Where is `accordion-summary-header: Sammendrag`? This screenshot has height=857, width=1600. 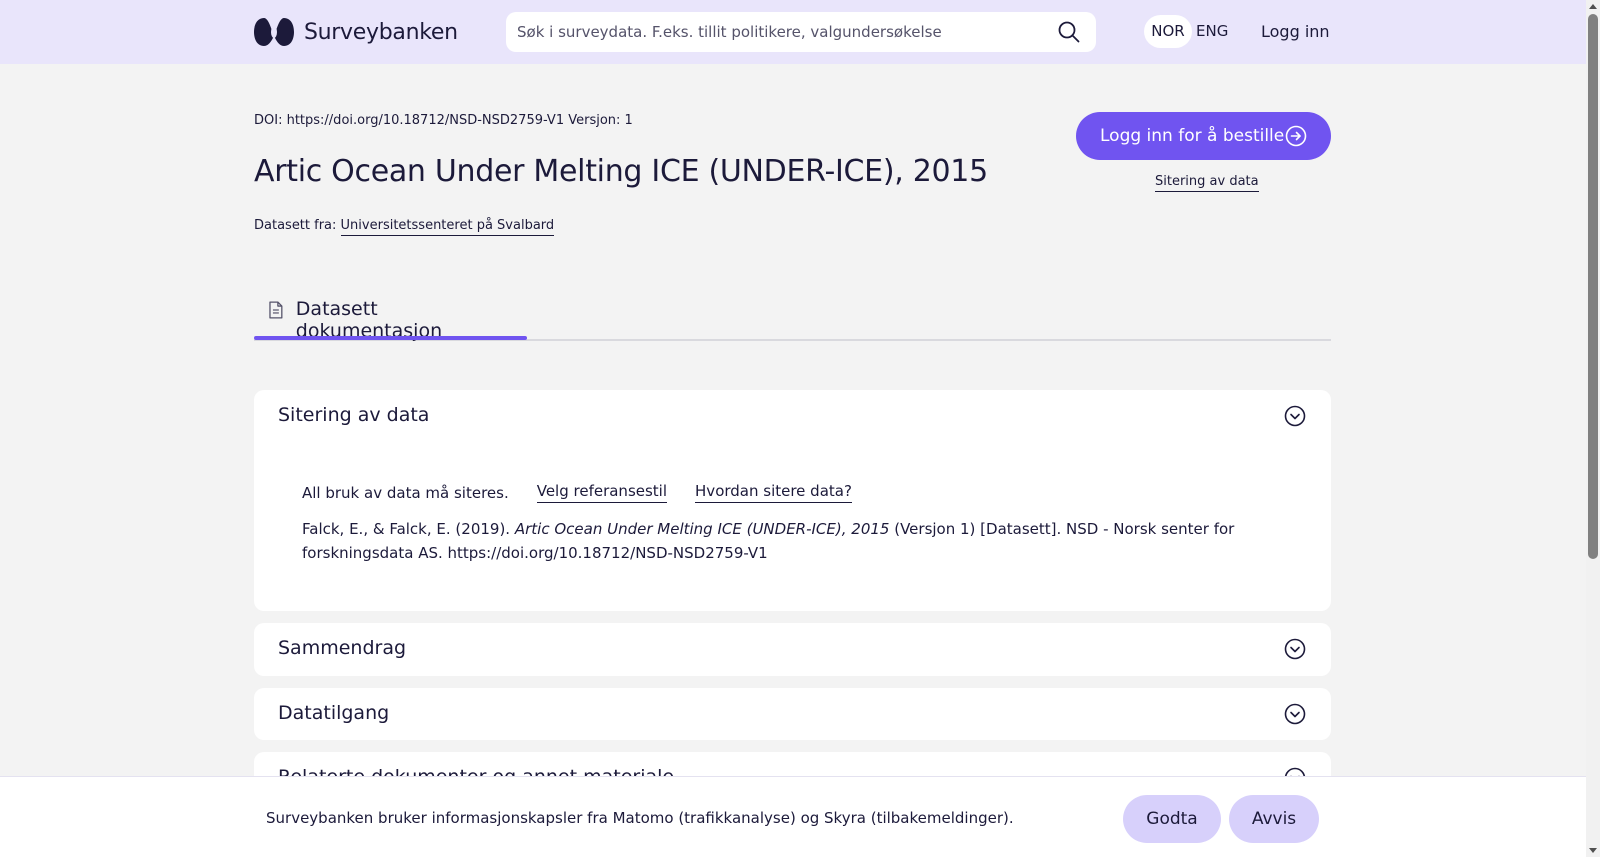
accordion-summary-header: Sammendrag is located at coordinates (792, 649).